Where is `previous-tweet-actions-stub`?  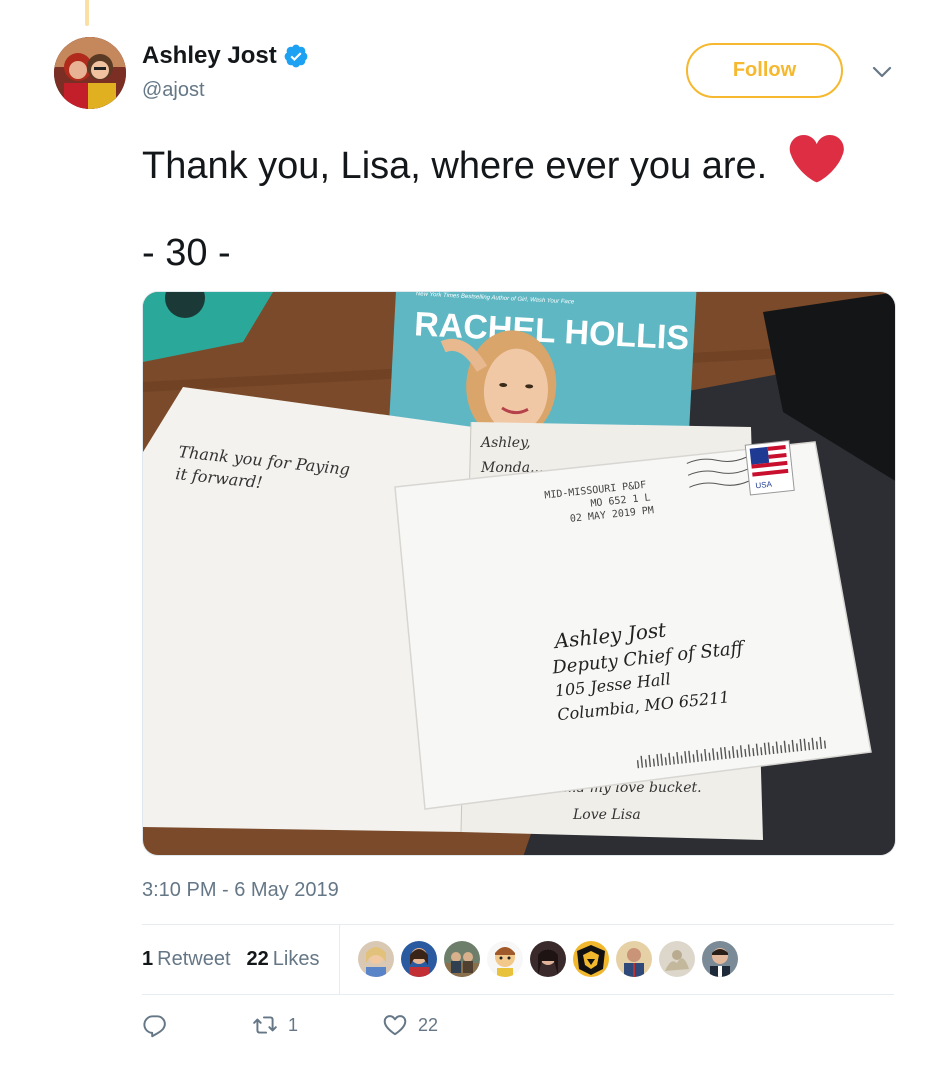 previous-tweet-actions-stub is located at coordinates (280, 2).